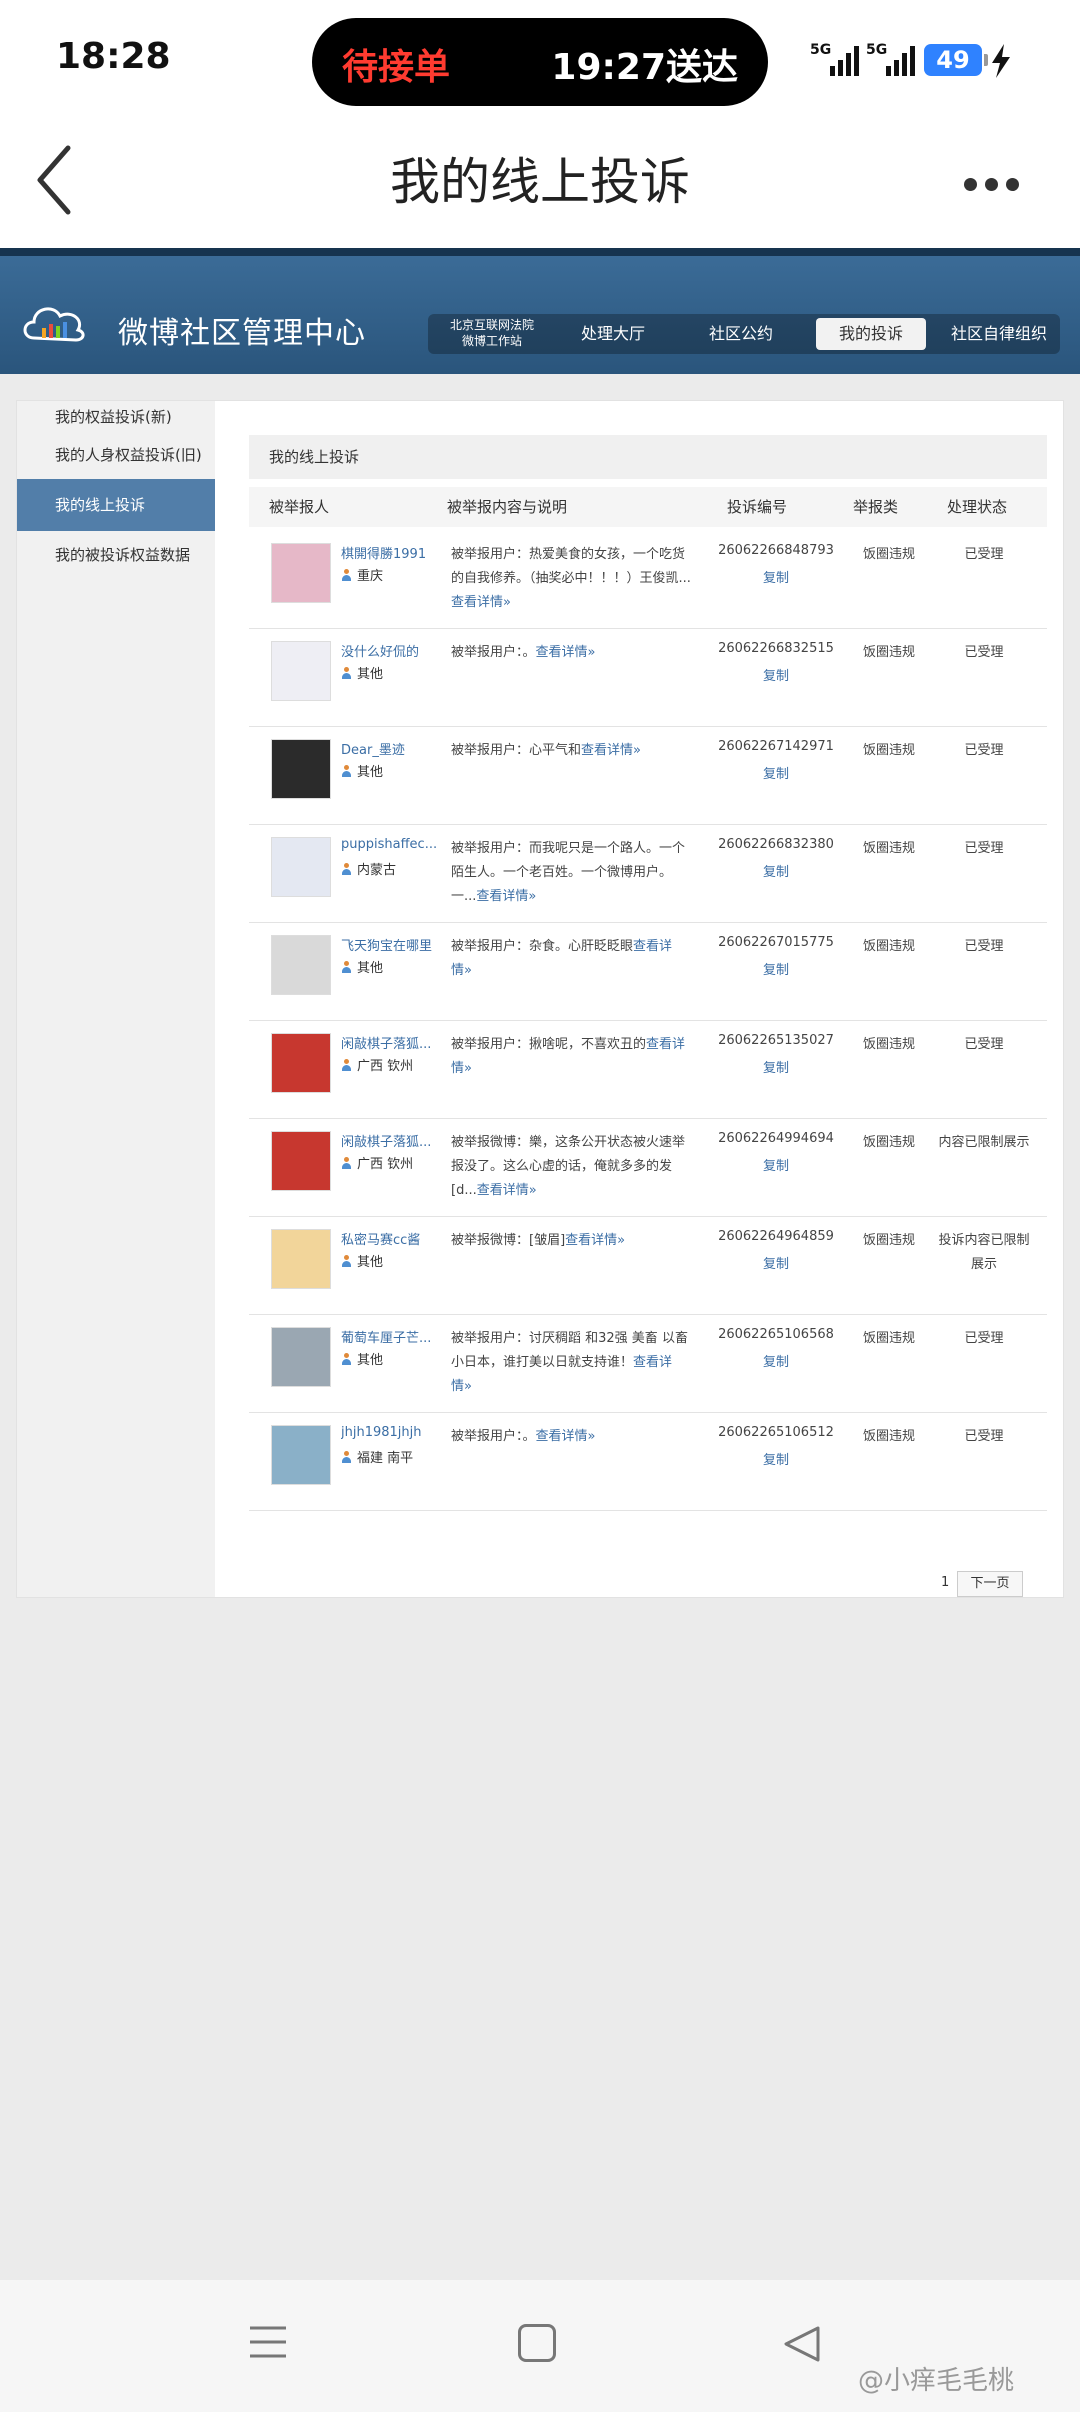  I want to click on top-nav: 北京互联网法院 微博工作站 处理大厅 社区公约 我的投诉 社区自律组织, so click(744, 334).